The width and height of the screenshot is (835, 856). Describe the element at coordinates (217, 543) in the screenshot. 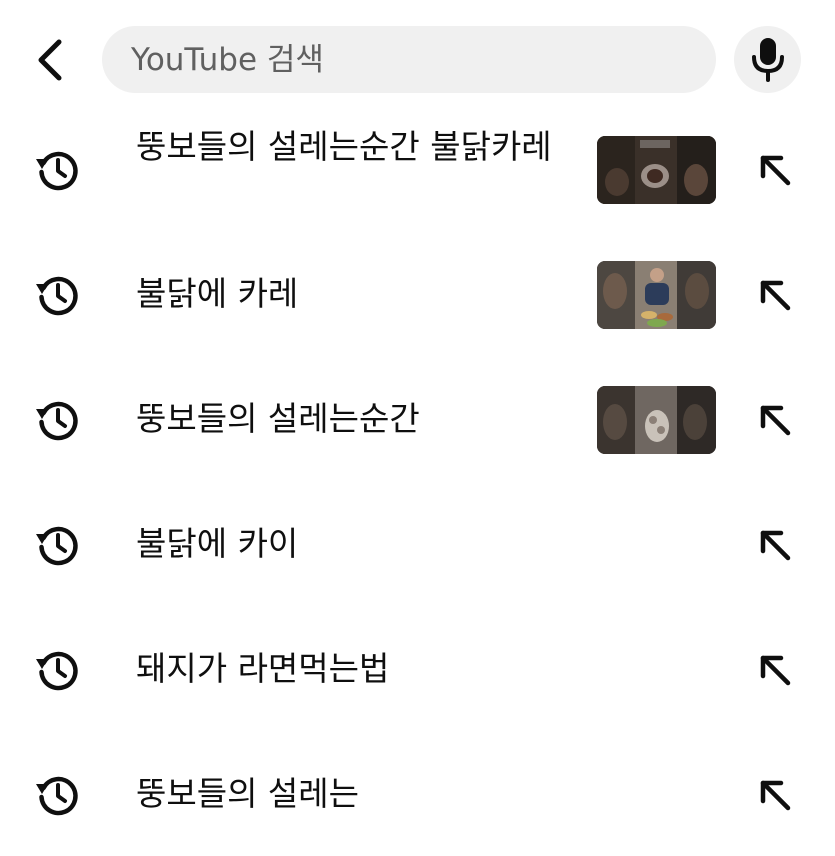

I see `suggestion-text: 불닭에 카이` at that location.